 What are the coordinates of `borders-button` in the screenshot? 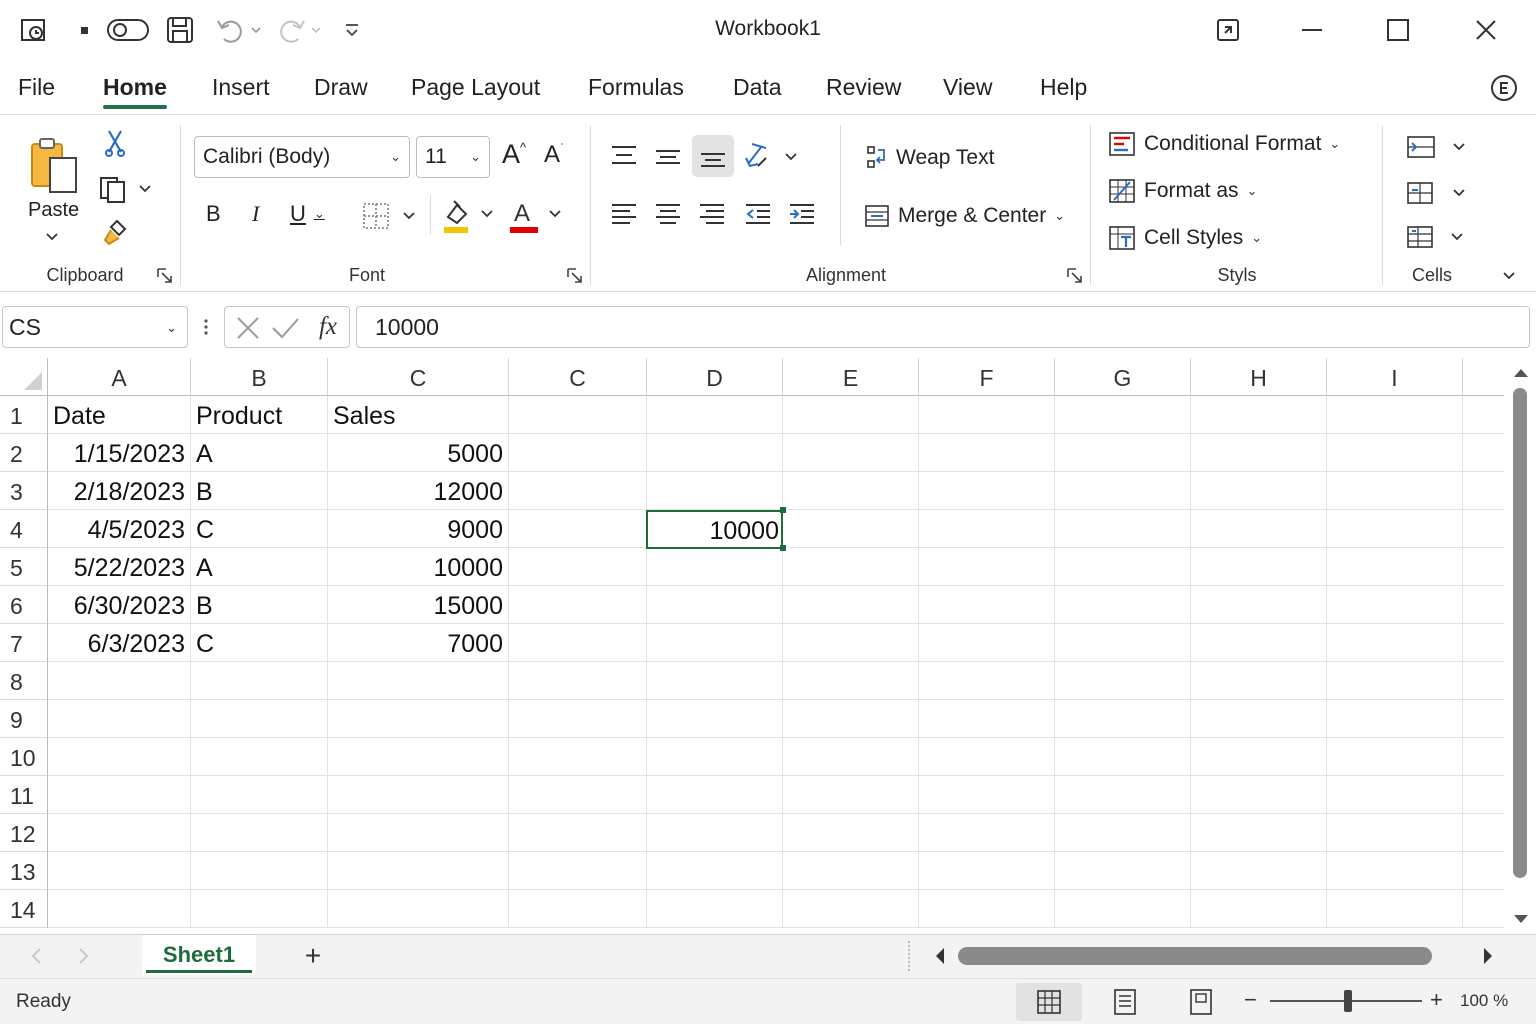 It's located at (390, 216).